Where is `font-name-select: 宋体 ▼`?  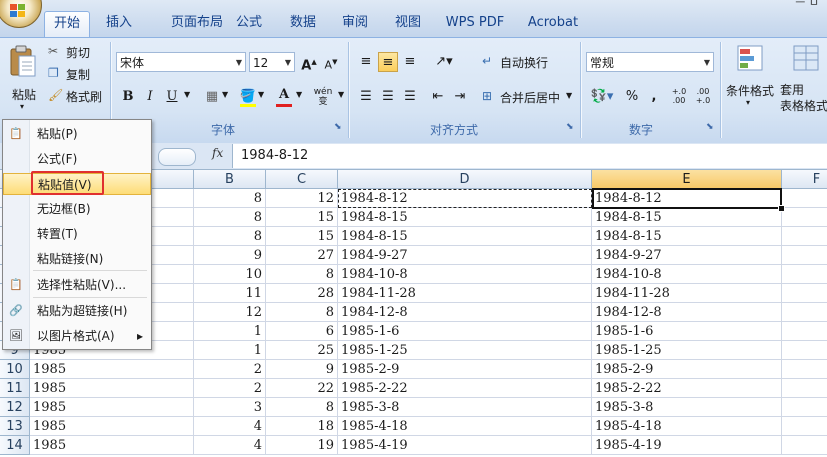
font-name-select: 宋体 ▼ is located at coordinates (181, 62).